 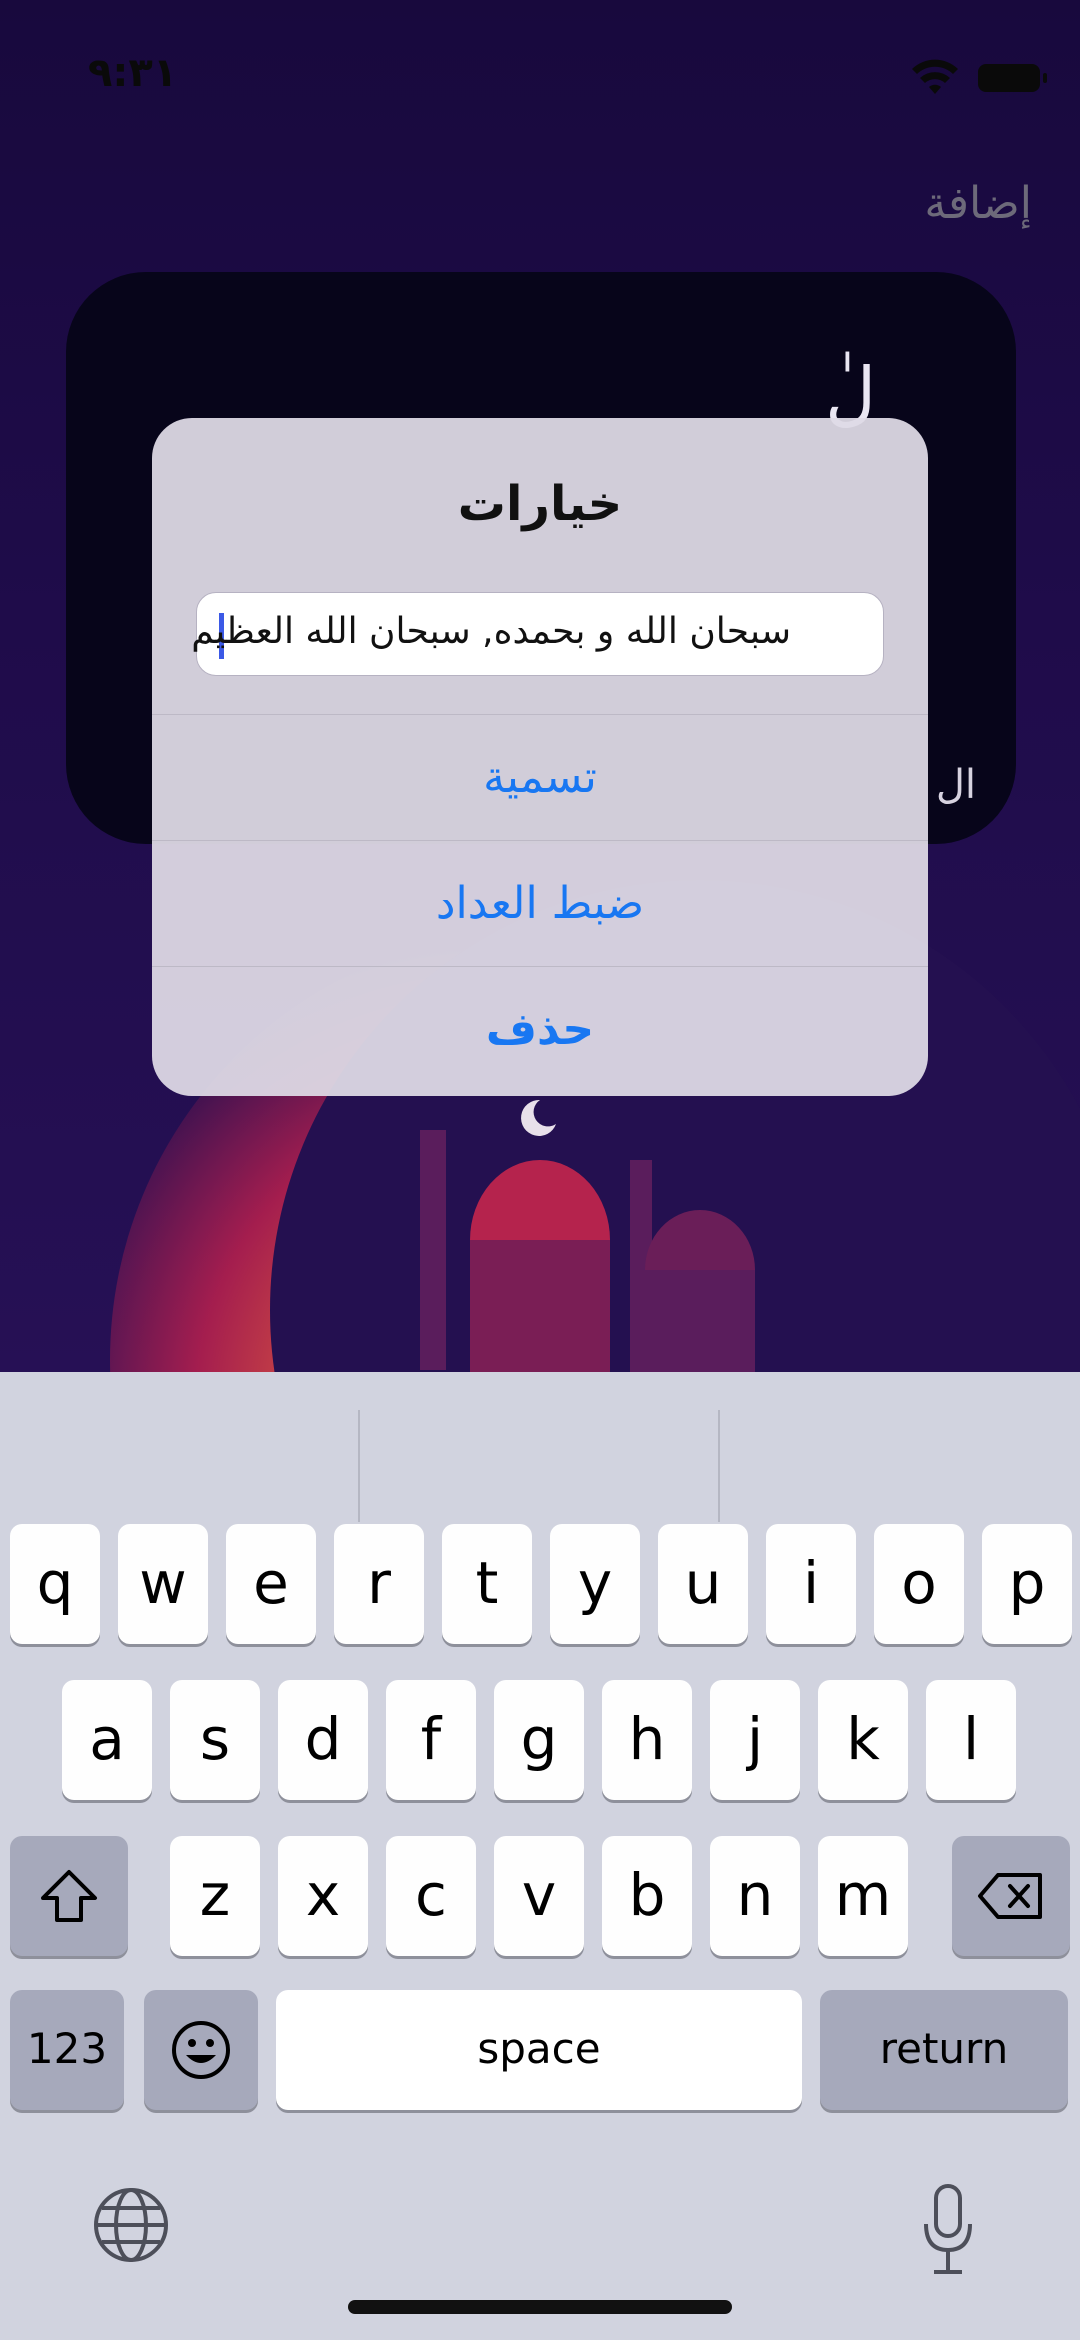 I want to click on key-n: n, so click(x=755, y=1896).